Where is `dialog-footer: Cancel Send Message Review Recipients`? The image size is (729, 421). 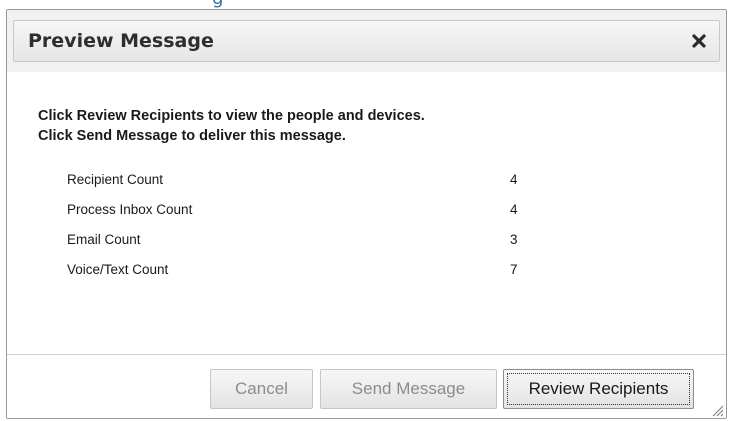 dialog-footer: Cancel Send Message Review Recipients is located at coordinates (366, 386).